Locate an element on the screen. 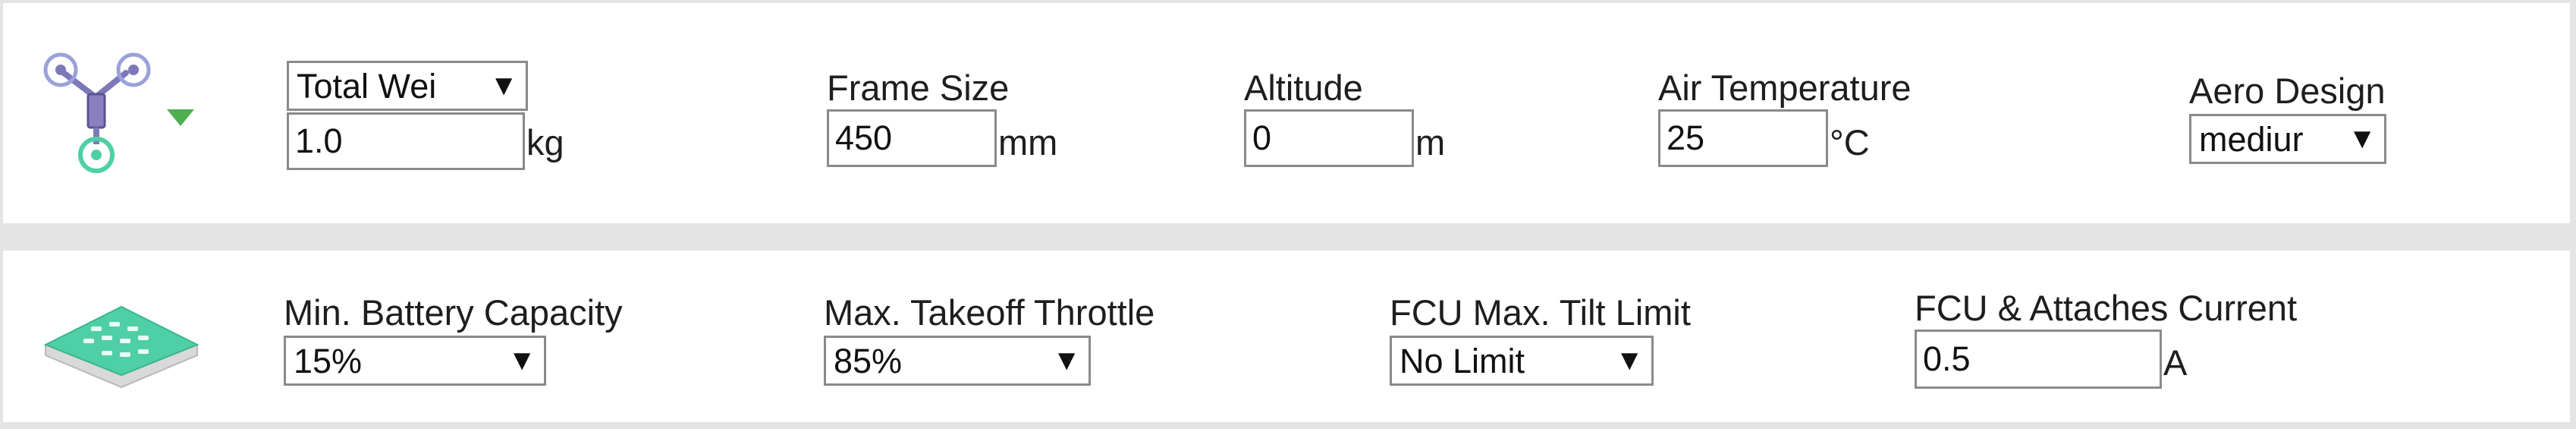  quadcopter-icon is located at coordinates (105, 116).